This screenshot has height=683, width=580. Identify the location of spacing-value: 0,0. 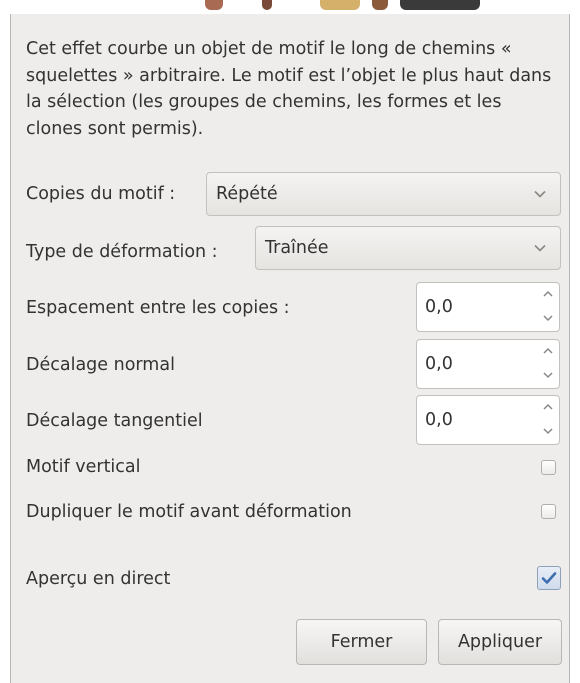
(439, 307).